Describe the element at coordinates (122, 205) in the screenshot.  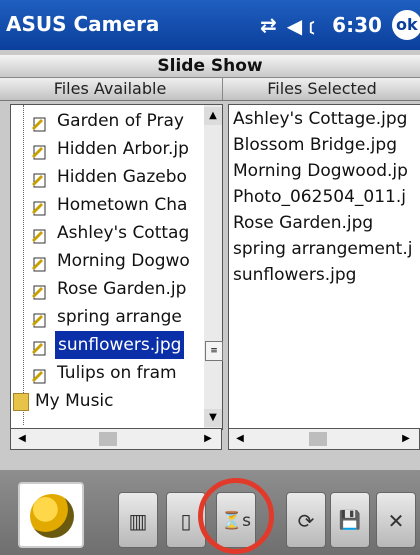
I see `list-item-label: Hometown Cha` at that location.